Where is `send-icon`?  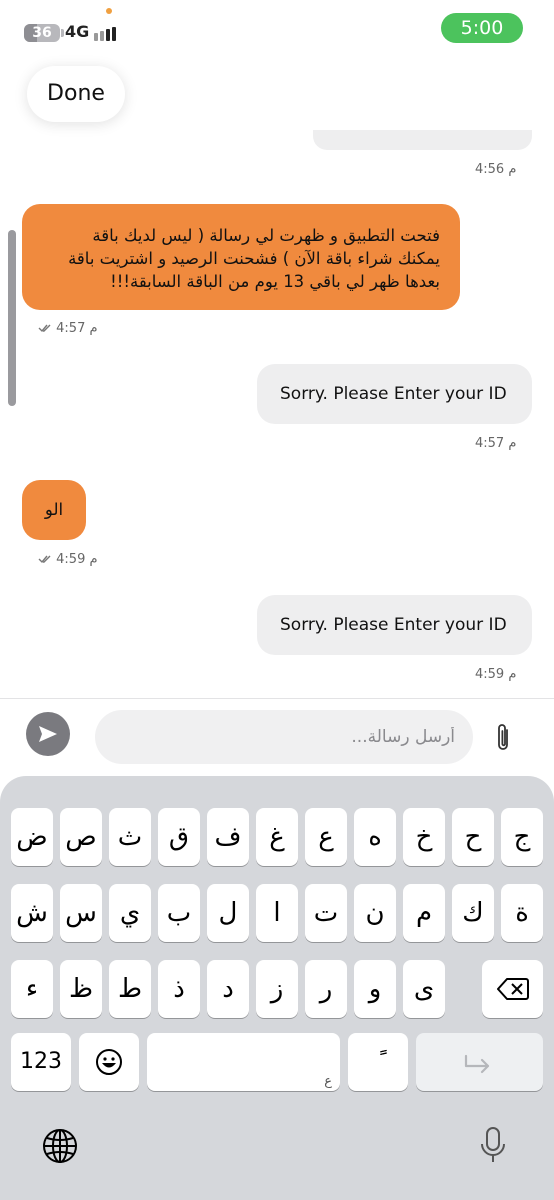
send-icon is located at coordinates (48, 734).